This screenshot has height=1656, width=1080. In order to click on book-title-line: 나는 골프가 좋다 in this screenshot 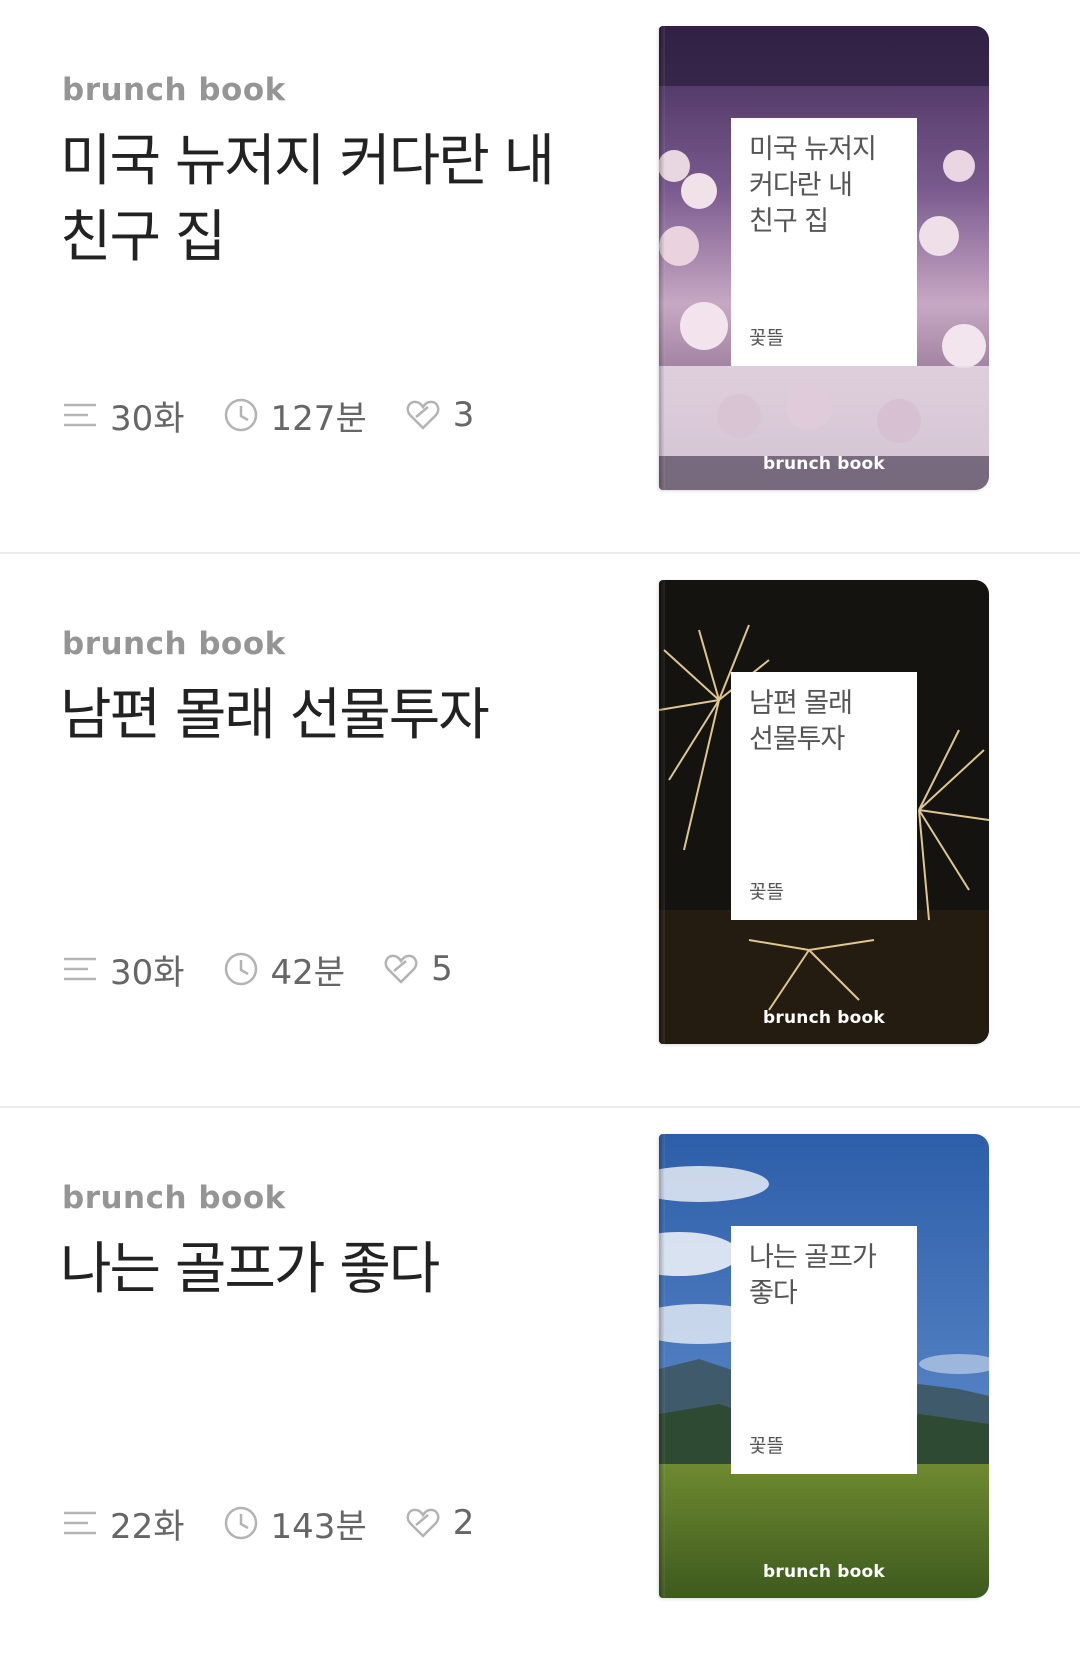, I will do `click(250, 1269)`.